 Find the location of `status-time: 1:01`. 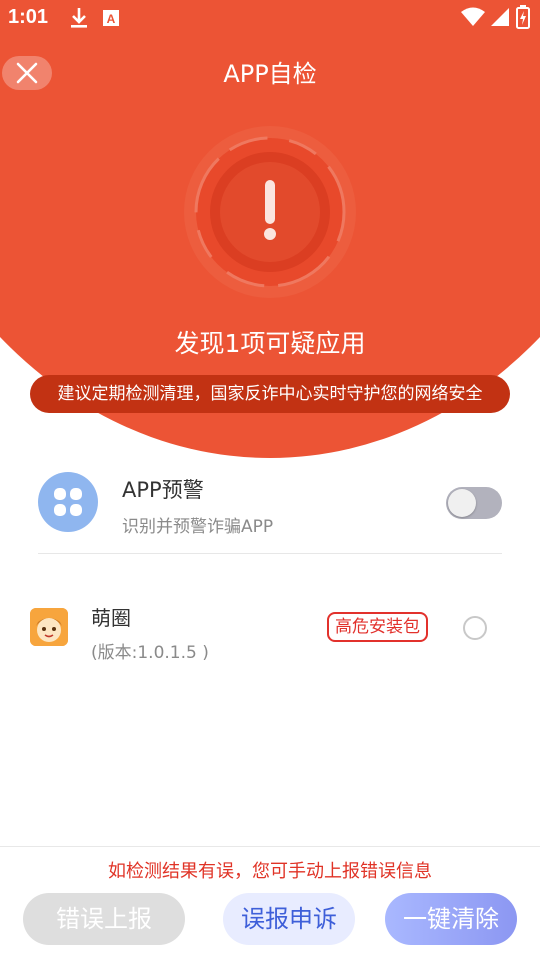

status-time: 1:01 is located at coordinates (28, 17).